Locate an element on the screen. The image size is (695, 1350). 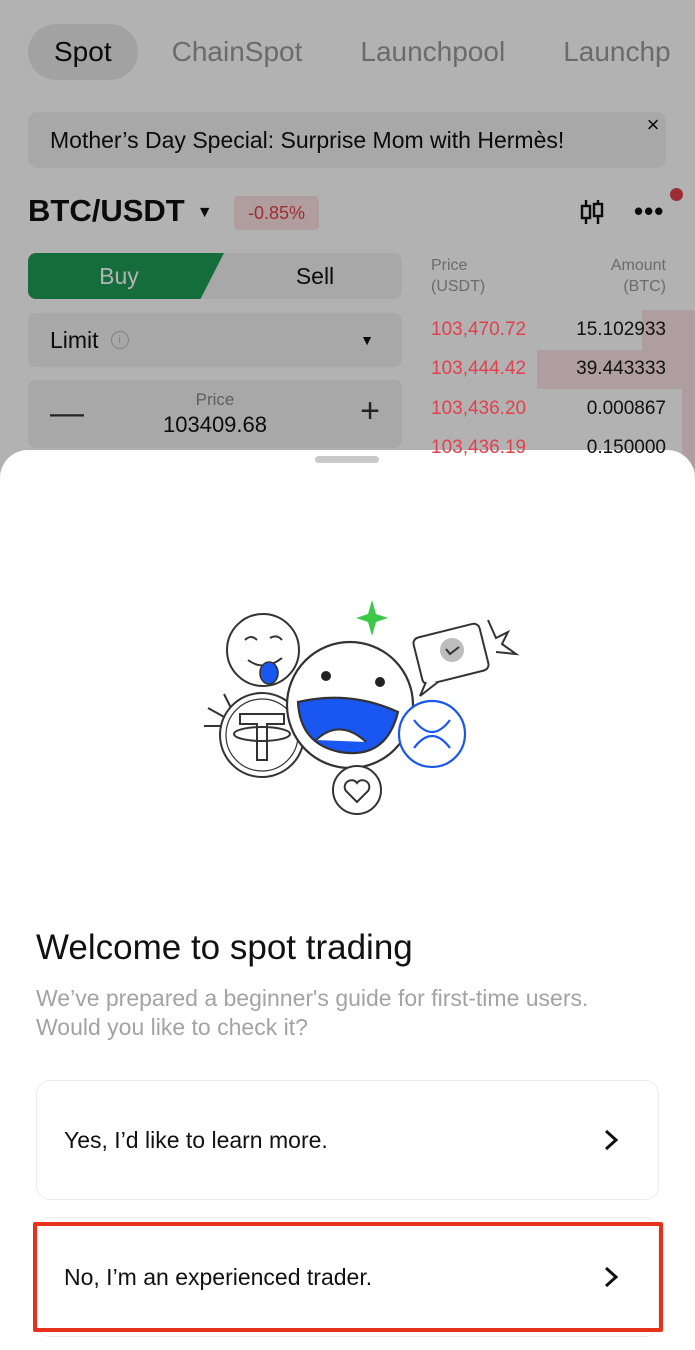
big-smile-emoji-icon is located at coordinates (350, 705).